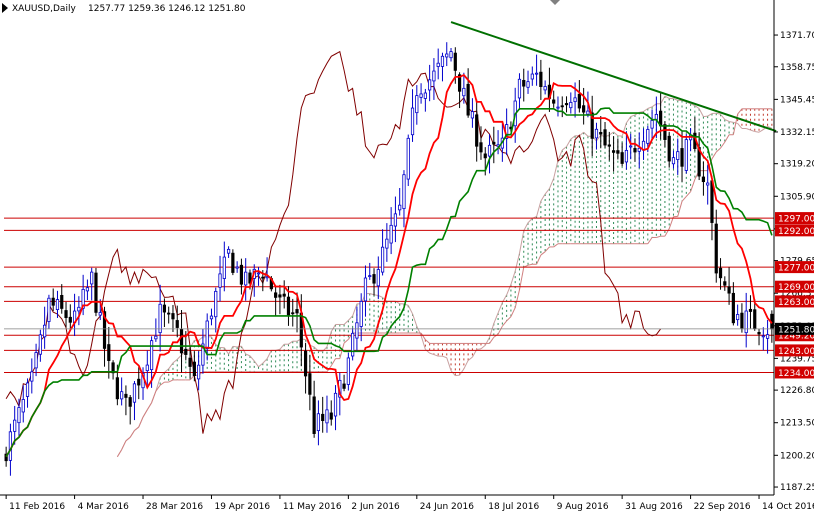 The image size is (814, 514). What do you see at coordinates (796, 303) in the screenshot?
I see `level-label: 1263.00` at bounding box center [796, 303].